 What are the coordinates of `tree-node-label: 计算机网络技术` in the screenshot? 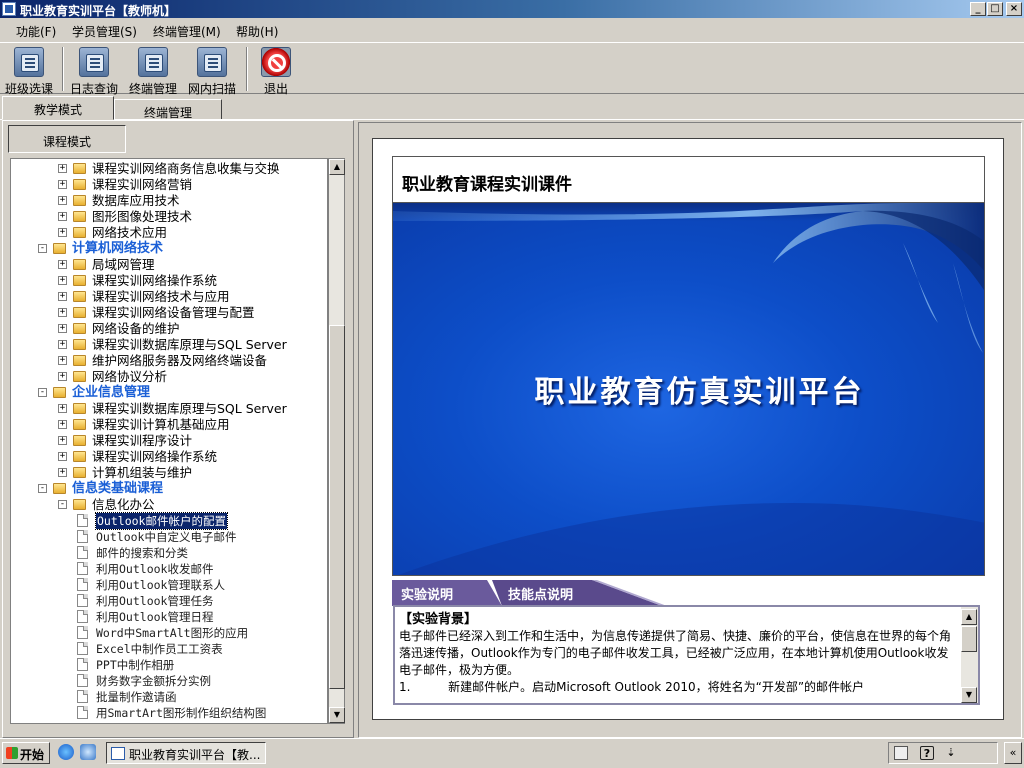 It's located at (118, 248).